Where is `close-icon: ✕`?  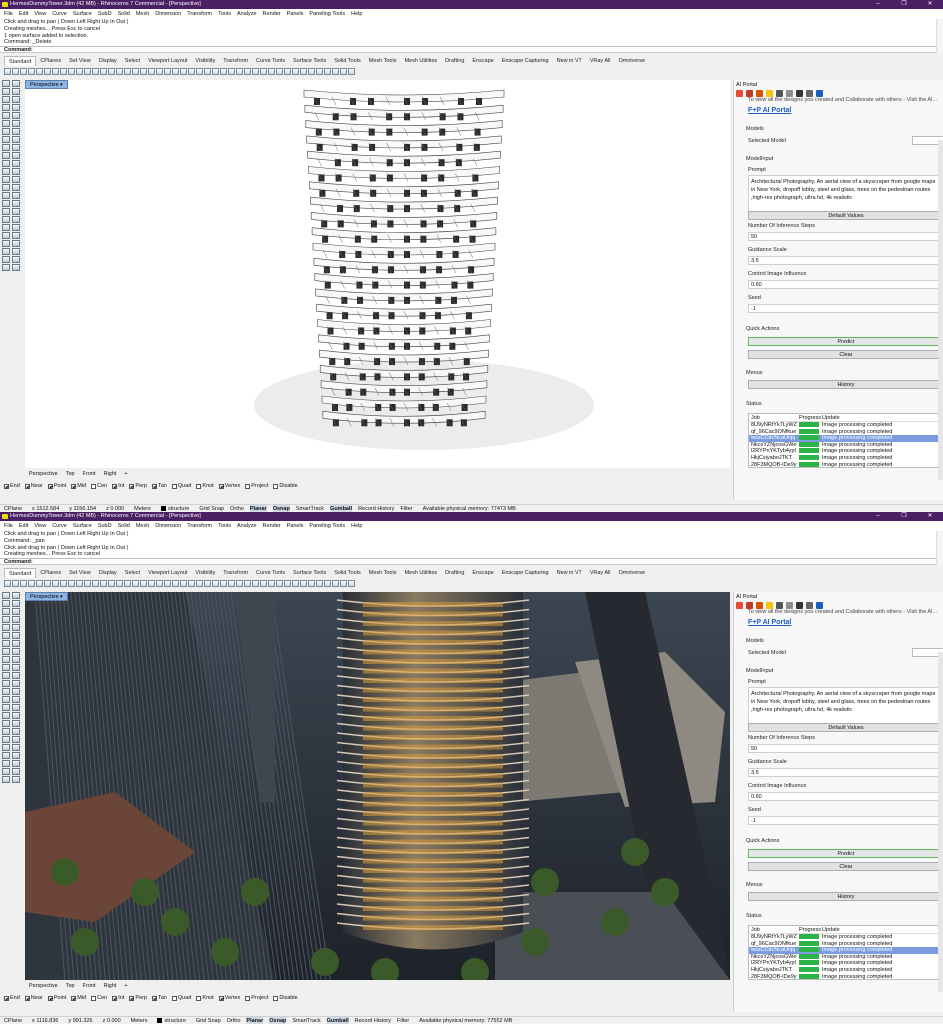
close-icon: ✕ is located at coordinates (930, 4).